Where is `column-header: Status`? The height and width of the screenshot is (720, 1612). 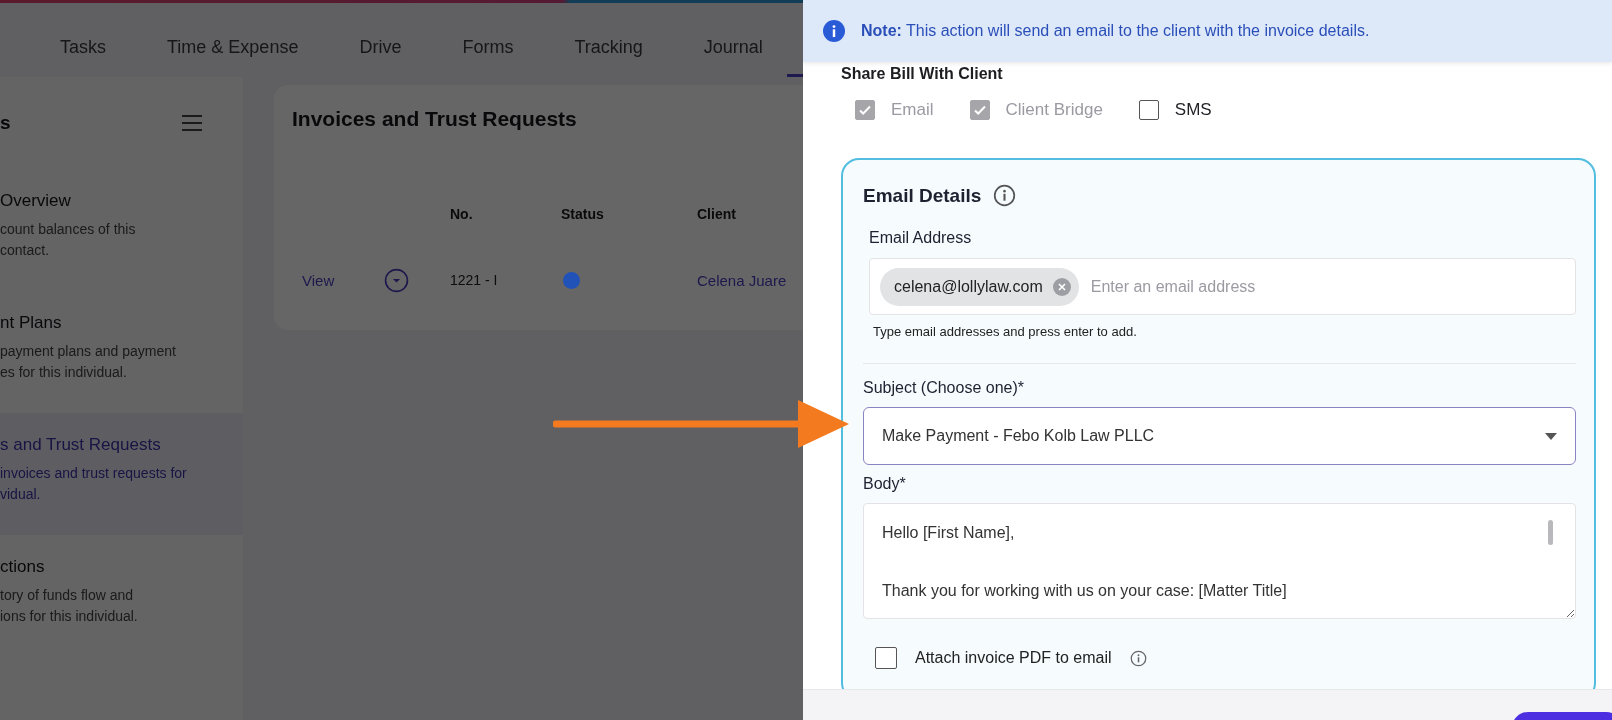
column-header: Status is located at coordinates (583, 214).